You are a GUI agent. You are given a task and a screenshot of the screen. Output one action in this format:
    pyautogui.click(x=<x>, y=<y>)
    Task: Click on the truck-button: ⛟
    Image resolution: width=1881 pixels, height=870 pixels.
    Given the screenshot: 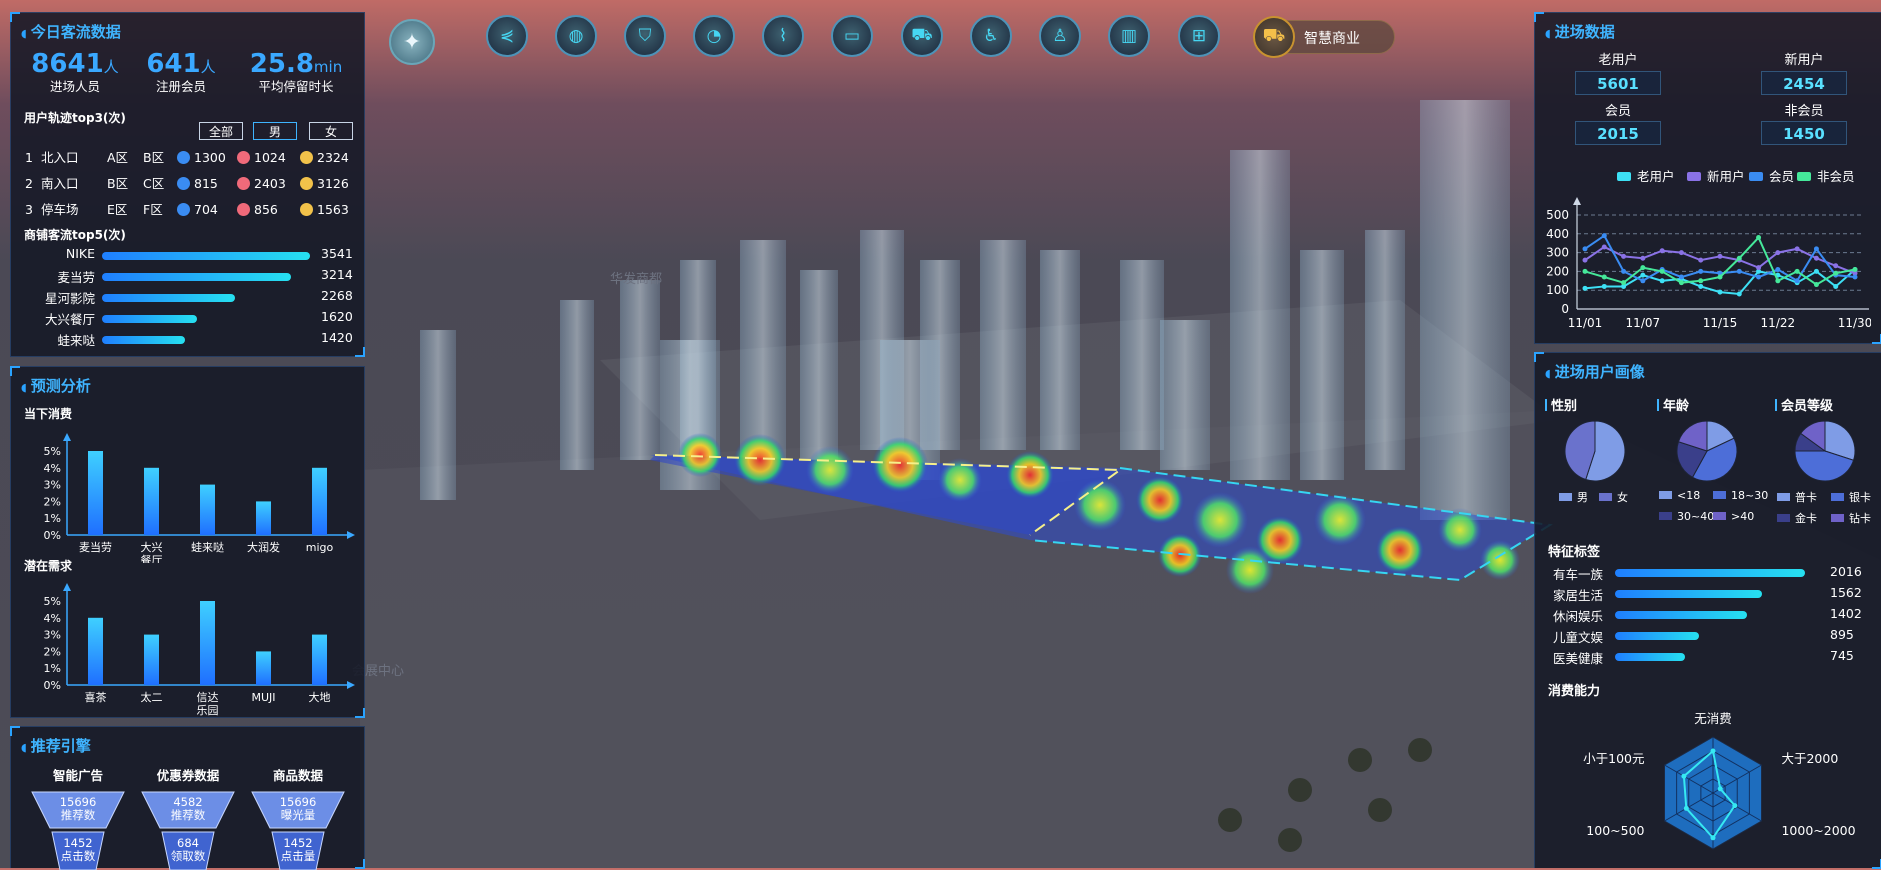 What is the action you would take?
    pyautogui.click(x=922, y=36)
    